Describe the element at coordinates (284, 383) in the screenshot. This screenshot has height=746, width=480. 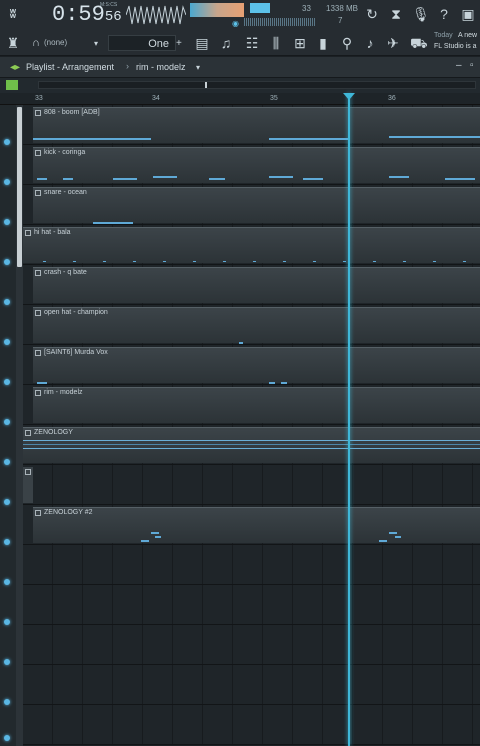
I see `note` at that location.